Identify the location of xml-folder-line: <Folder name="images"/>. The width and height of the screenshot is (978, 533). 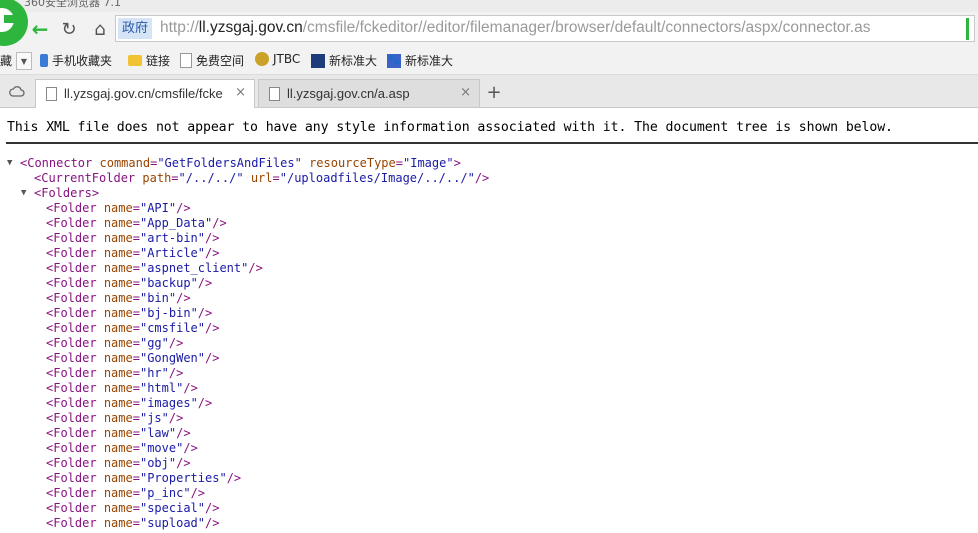
(129, 403).